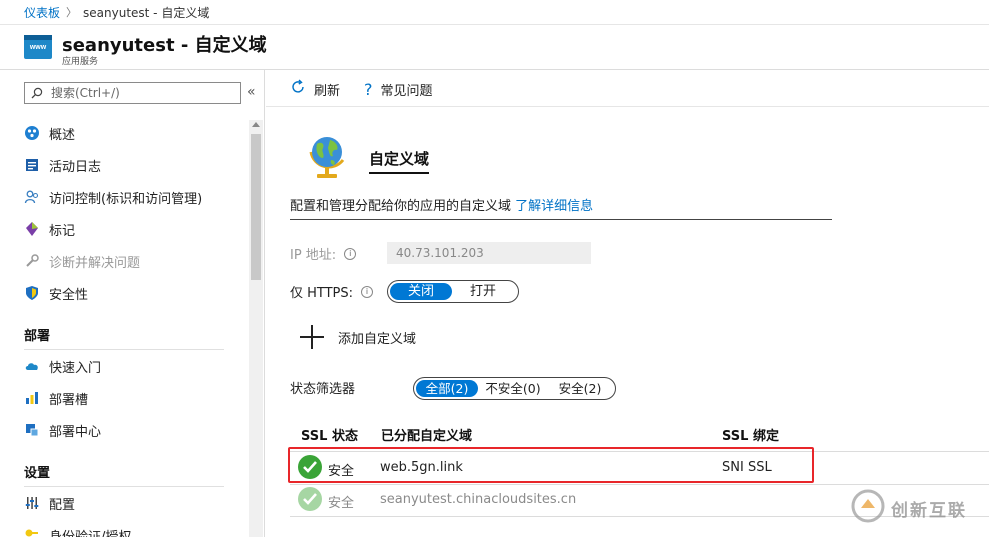  I want to click on key-icon, so click(32, 532).